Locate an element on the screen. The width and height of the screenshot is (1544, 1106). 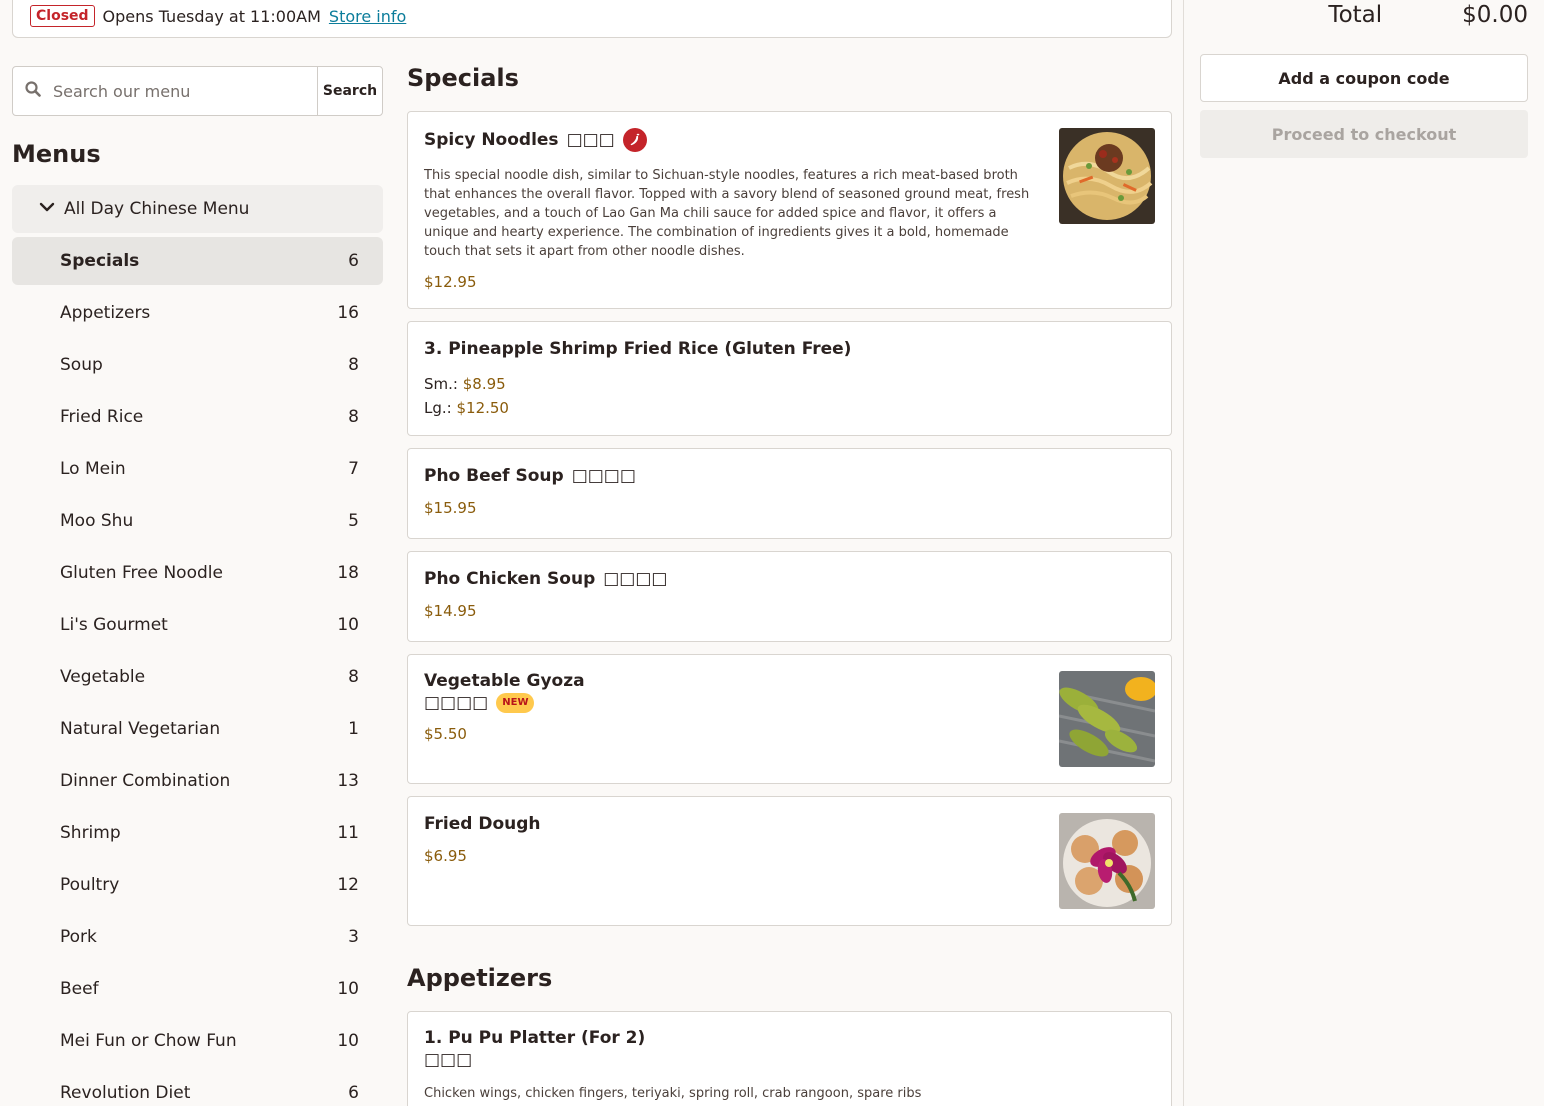
new-badge: NEW is located at coordinates (515, 703).